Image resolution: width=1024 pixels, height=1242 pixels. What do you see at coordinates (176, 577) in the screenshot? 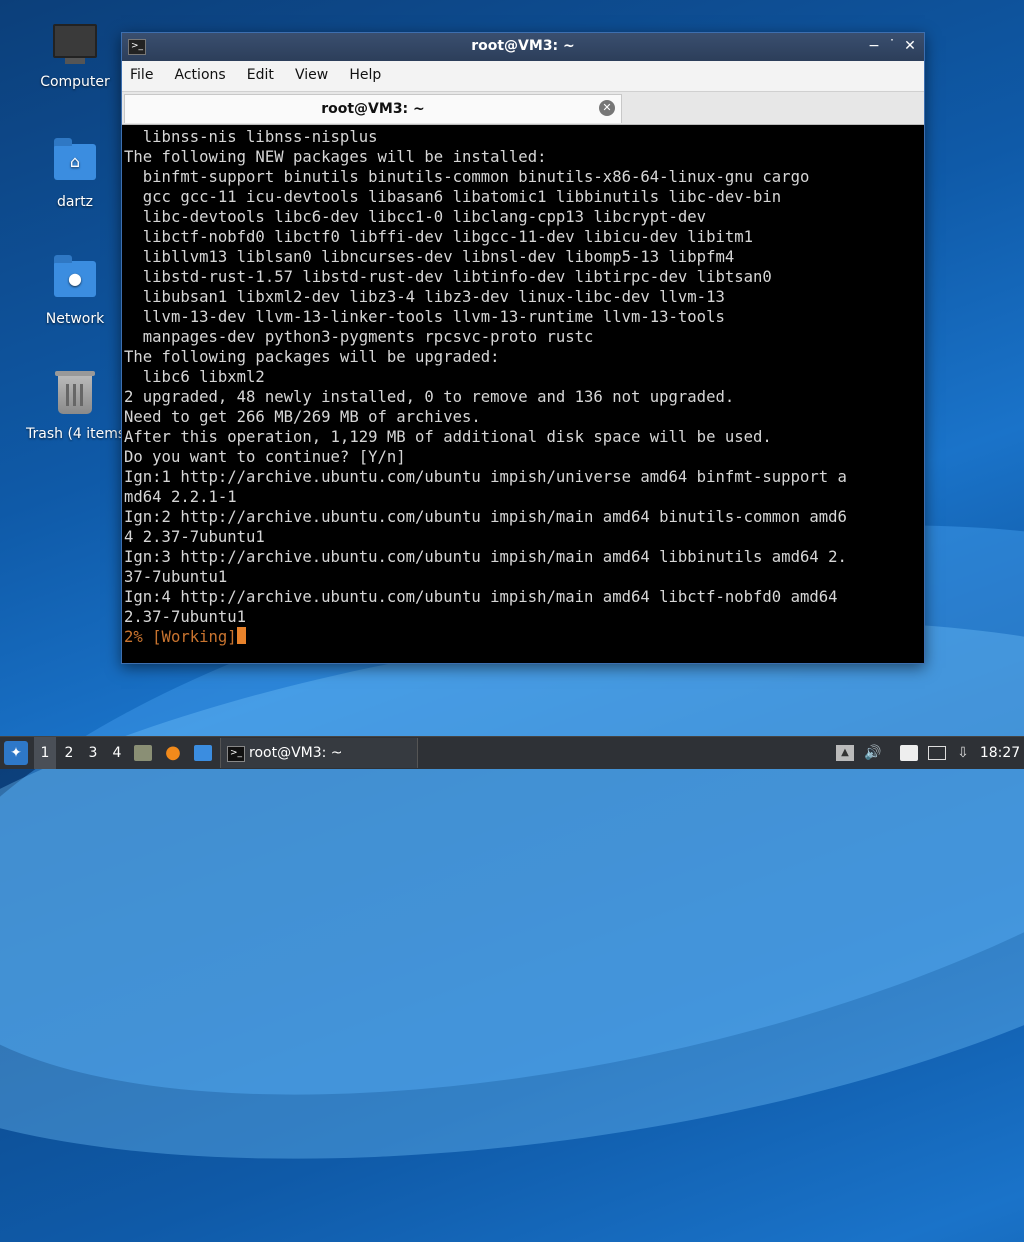
I see `terminal-line: 37-7ubuntu1` at bounding box center [176, 577].